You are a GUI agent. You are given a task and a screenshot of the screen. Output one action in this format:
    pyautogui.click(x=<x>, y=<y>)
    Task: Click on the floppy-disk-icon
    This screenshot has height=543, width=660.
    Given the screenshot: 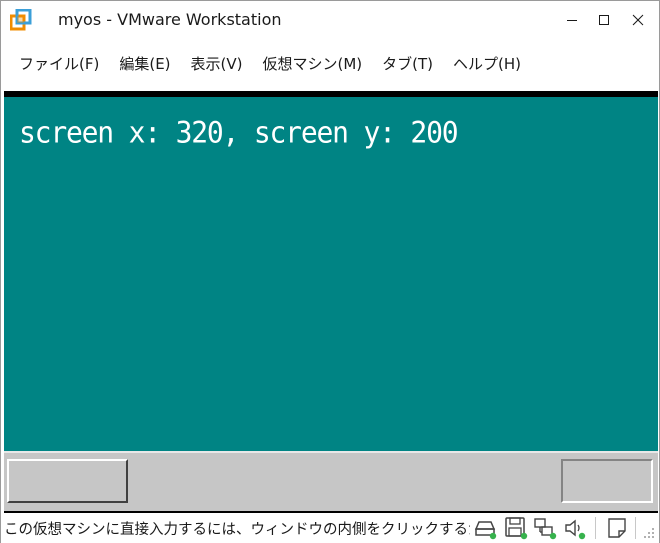 What is the action you would take?
    pyautogui.click(x=516, y=528)
    